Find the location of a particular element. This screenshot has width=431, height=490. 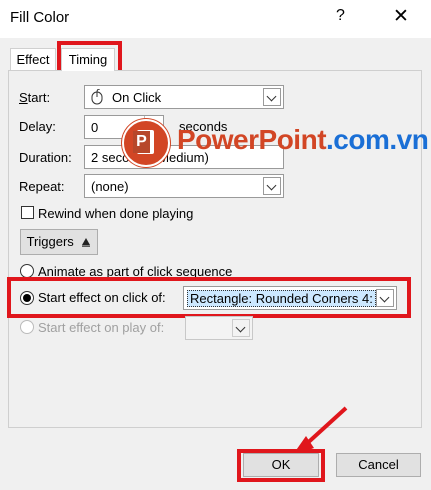

rewind-label: Rewind when done playing is located at coordinates (116, 213).